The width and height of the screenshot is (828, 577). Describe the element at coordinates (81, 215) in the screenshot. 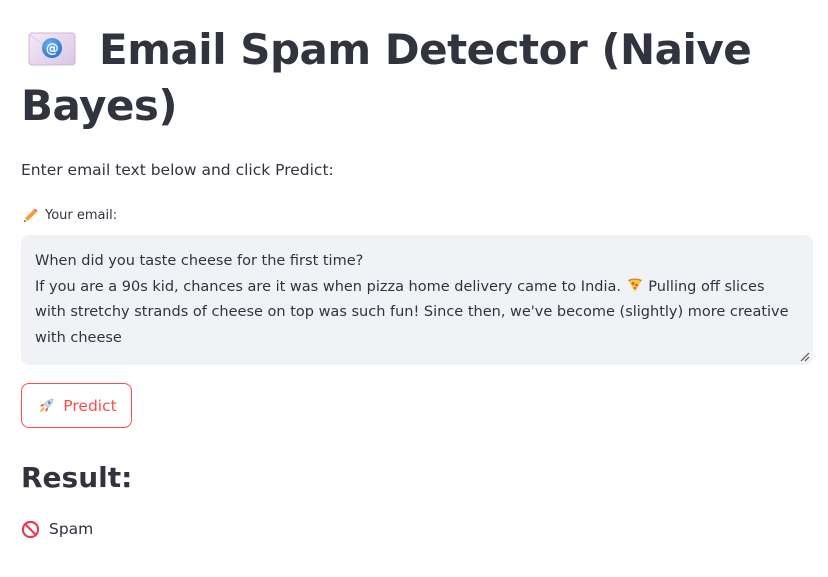

I see `email-field-label-text: Your email:` at that location.